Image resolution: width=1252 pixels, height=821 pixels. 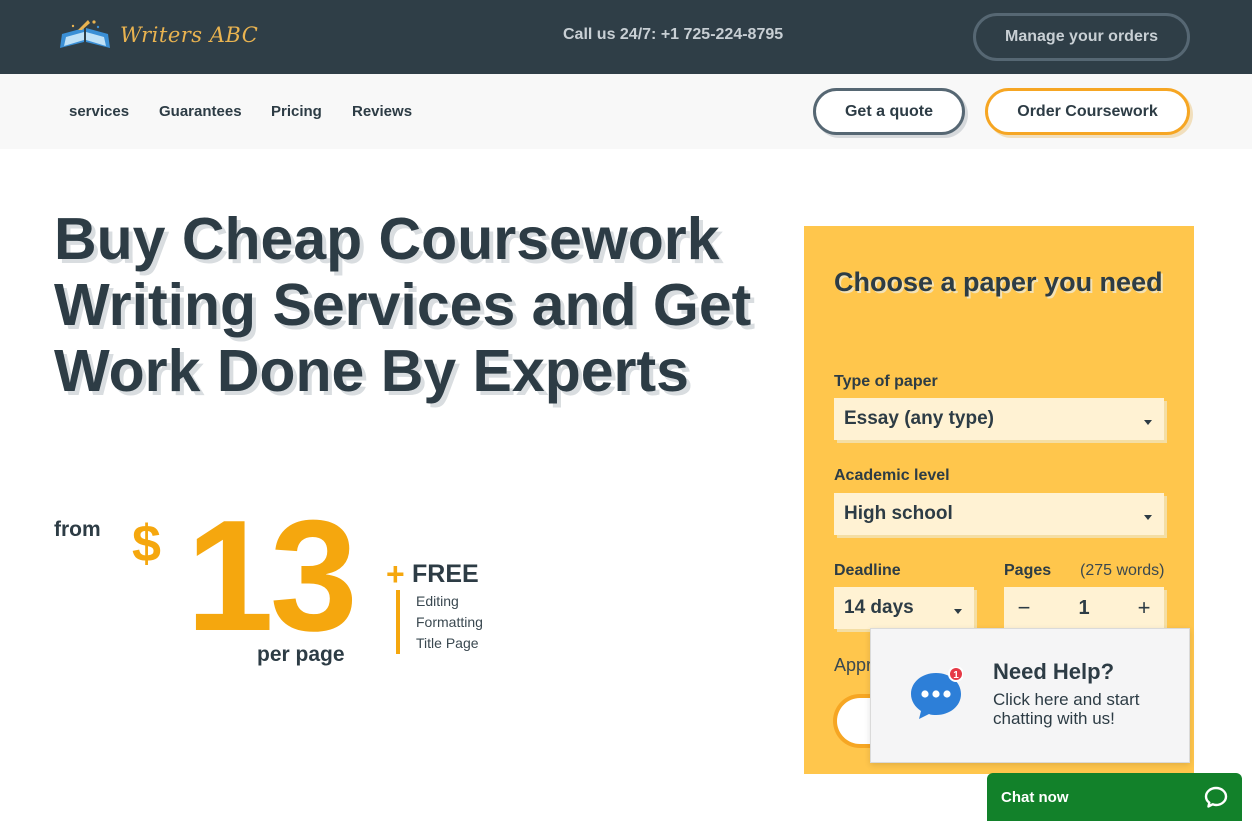 What do you see at coordinates (1216, 797) in the screenshot?
I see `chat-icon` at bounding box center [1216, 797].